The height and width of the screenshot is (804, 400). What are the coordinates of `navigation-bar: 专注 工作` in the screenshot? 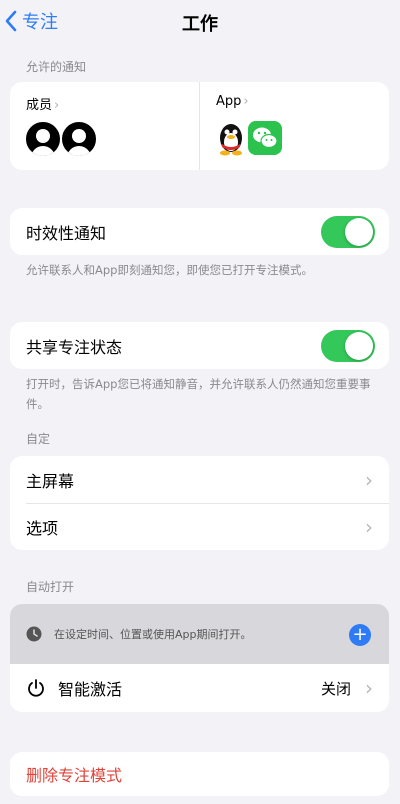 It's located at (200, 22).